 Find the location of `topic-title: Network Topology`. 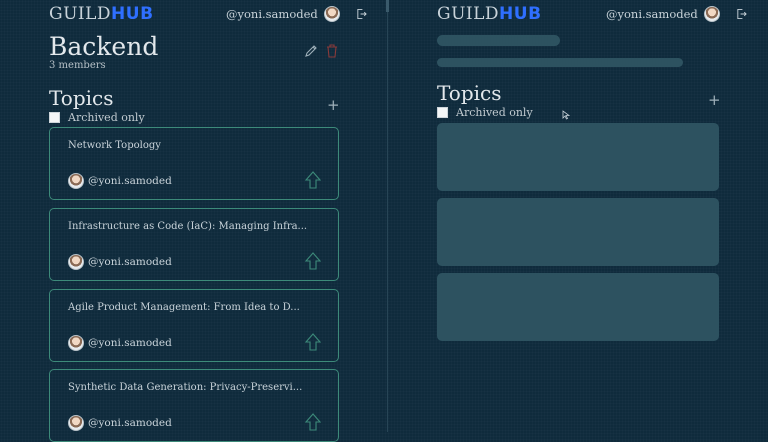

topic-title: Network Topology is located at coordinates (114, 145).